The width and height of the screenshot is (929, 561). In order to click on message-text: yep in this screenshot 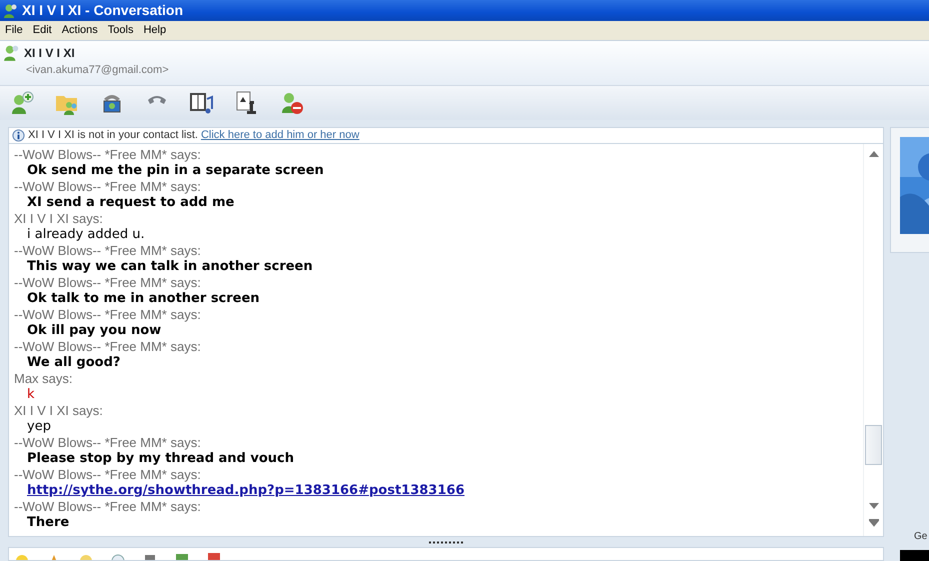, I will do `click(39, 426)`.